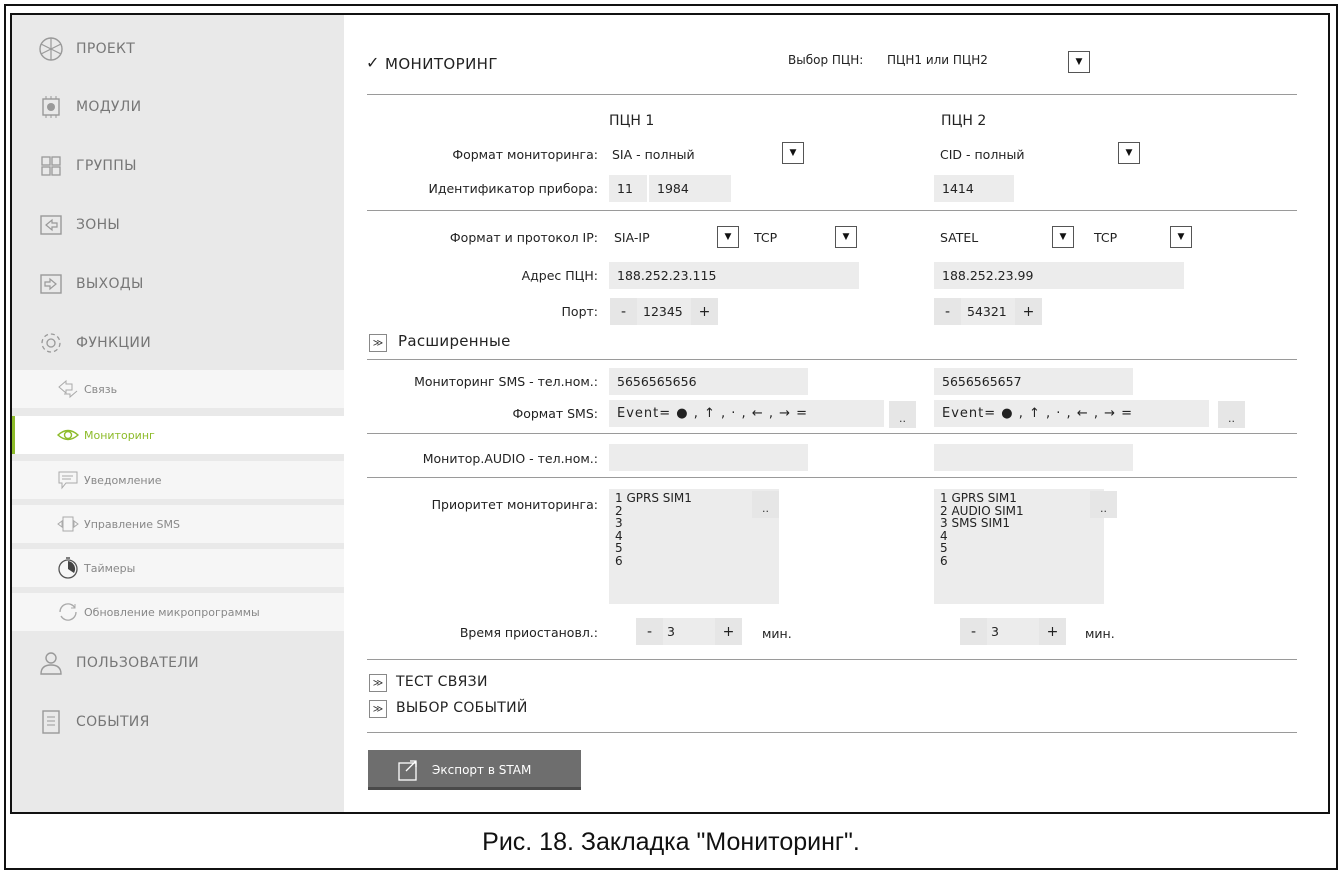  Describe the element at coordinates (947, 311) in the screenshot. I see `port2-decrement-button: -` at that location.